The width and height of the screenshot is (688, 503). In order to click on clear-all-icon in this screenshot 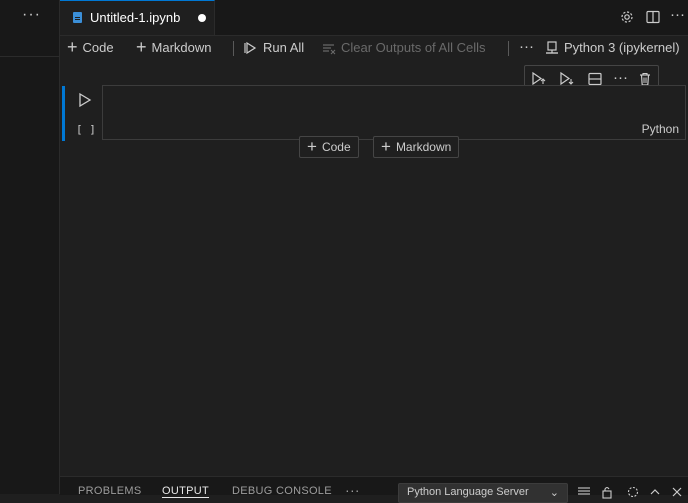, I will do `click(329, 48)`.